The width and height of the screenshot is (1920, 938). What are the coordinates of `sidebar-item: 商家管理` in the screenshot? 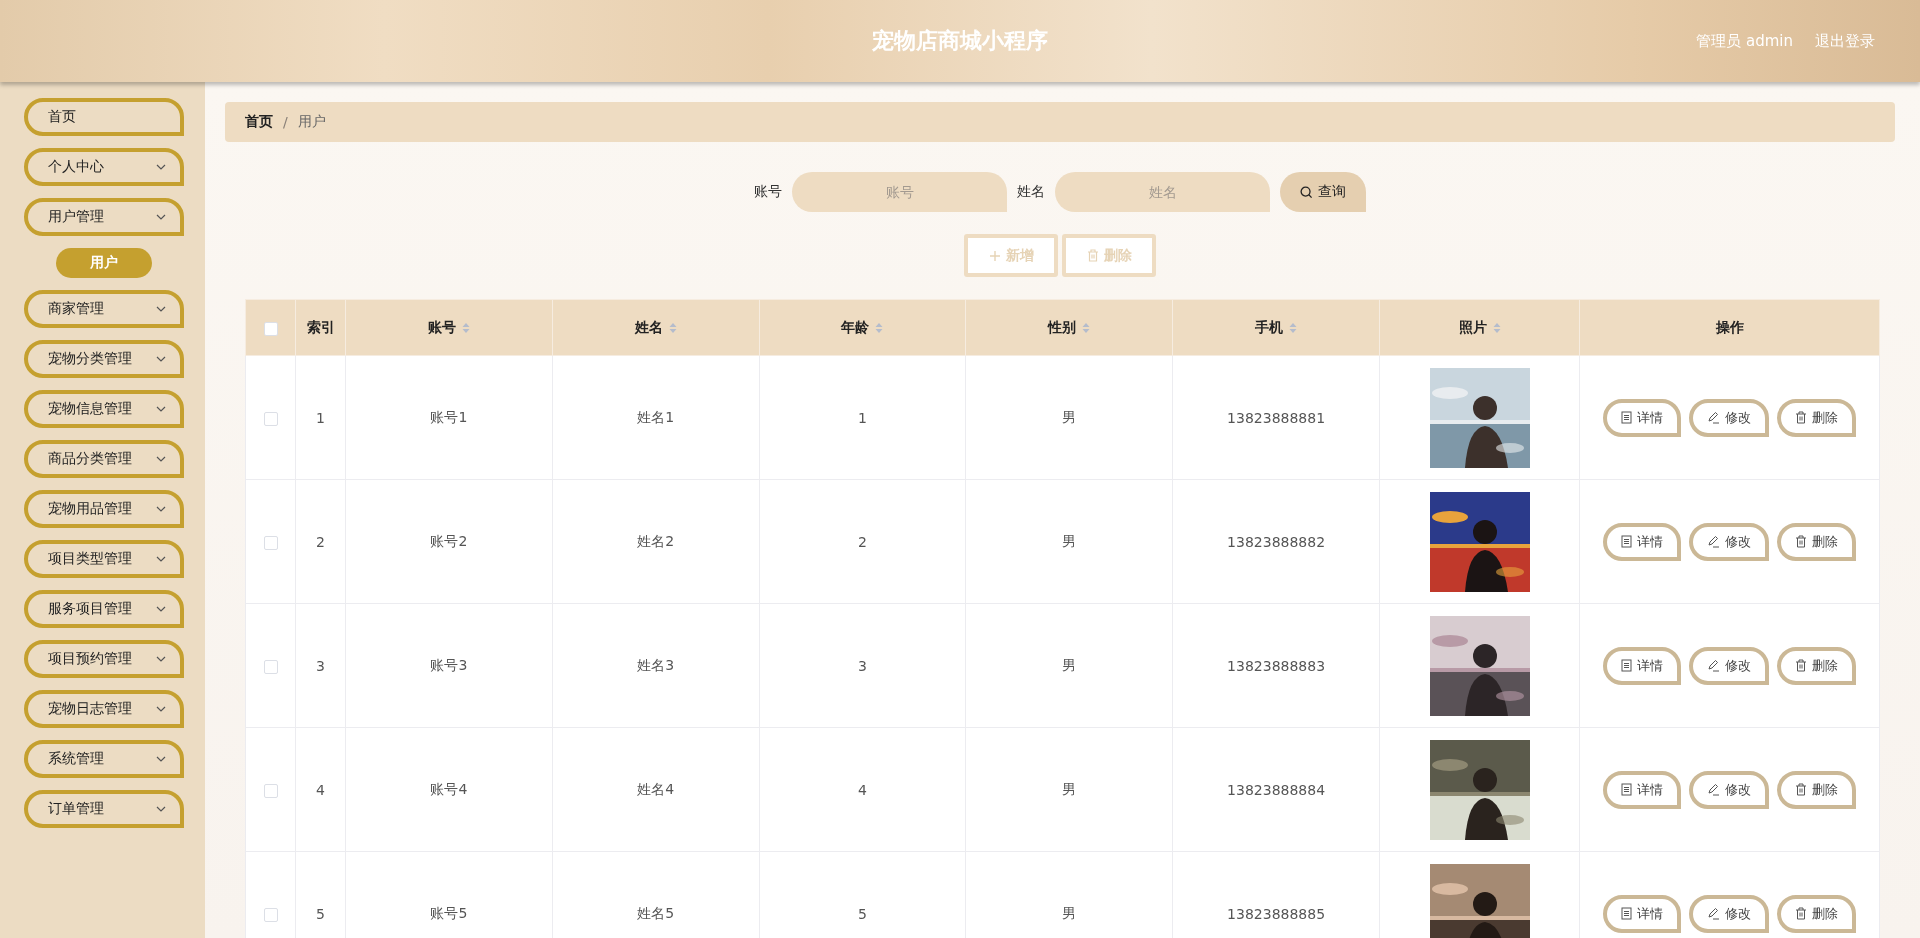 It's located at (104, 309).